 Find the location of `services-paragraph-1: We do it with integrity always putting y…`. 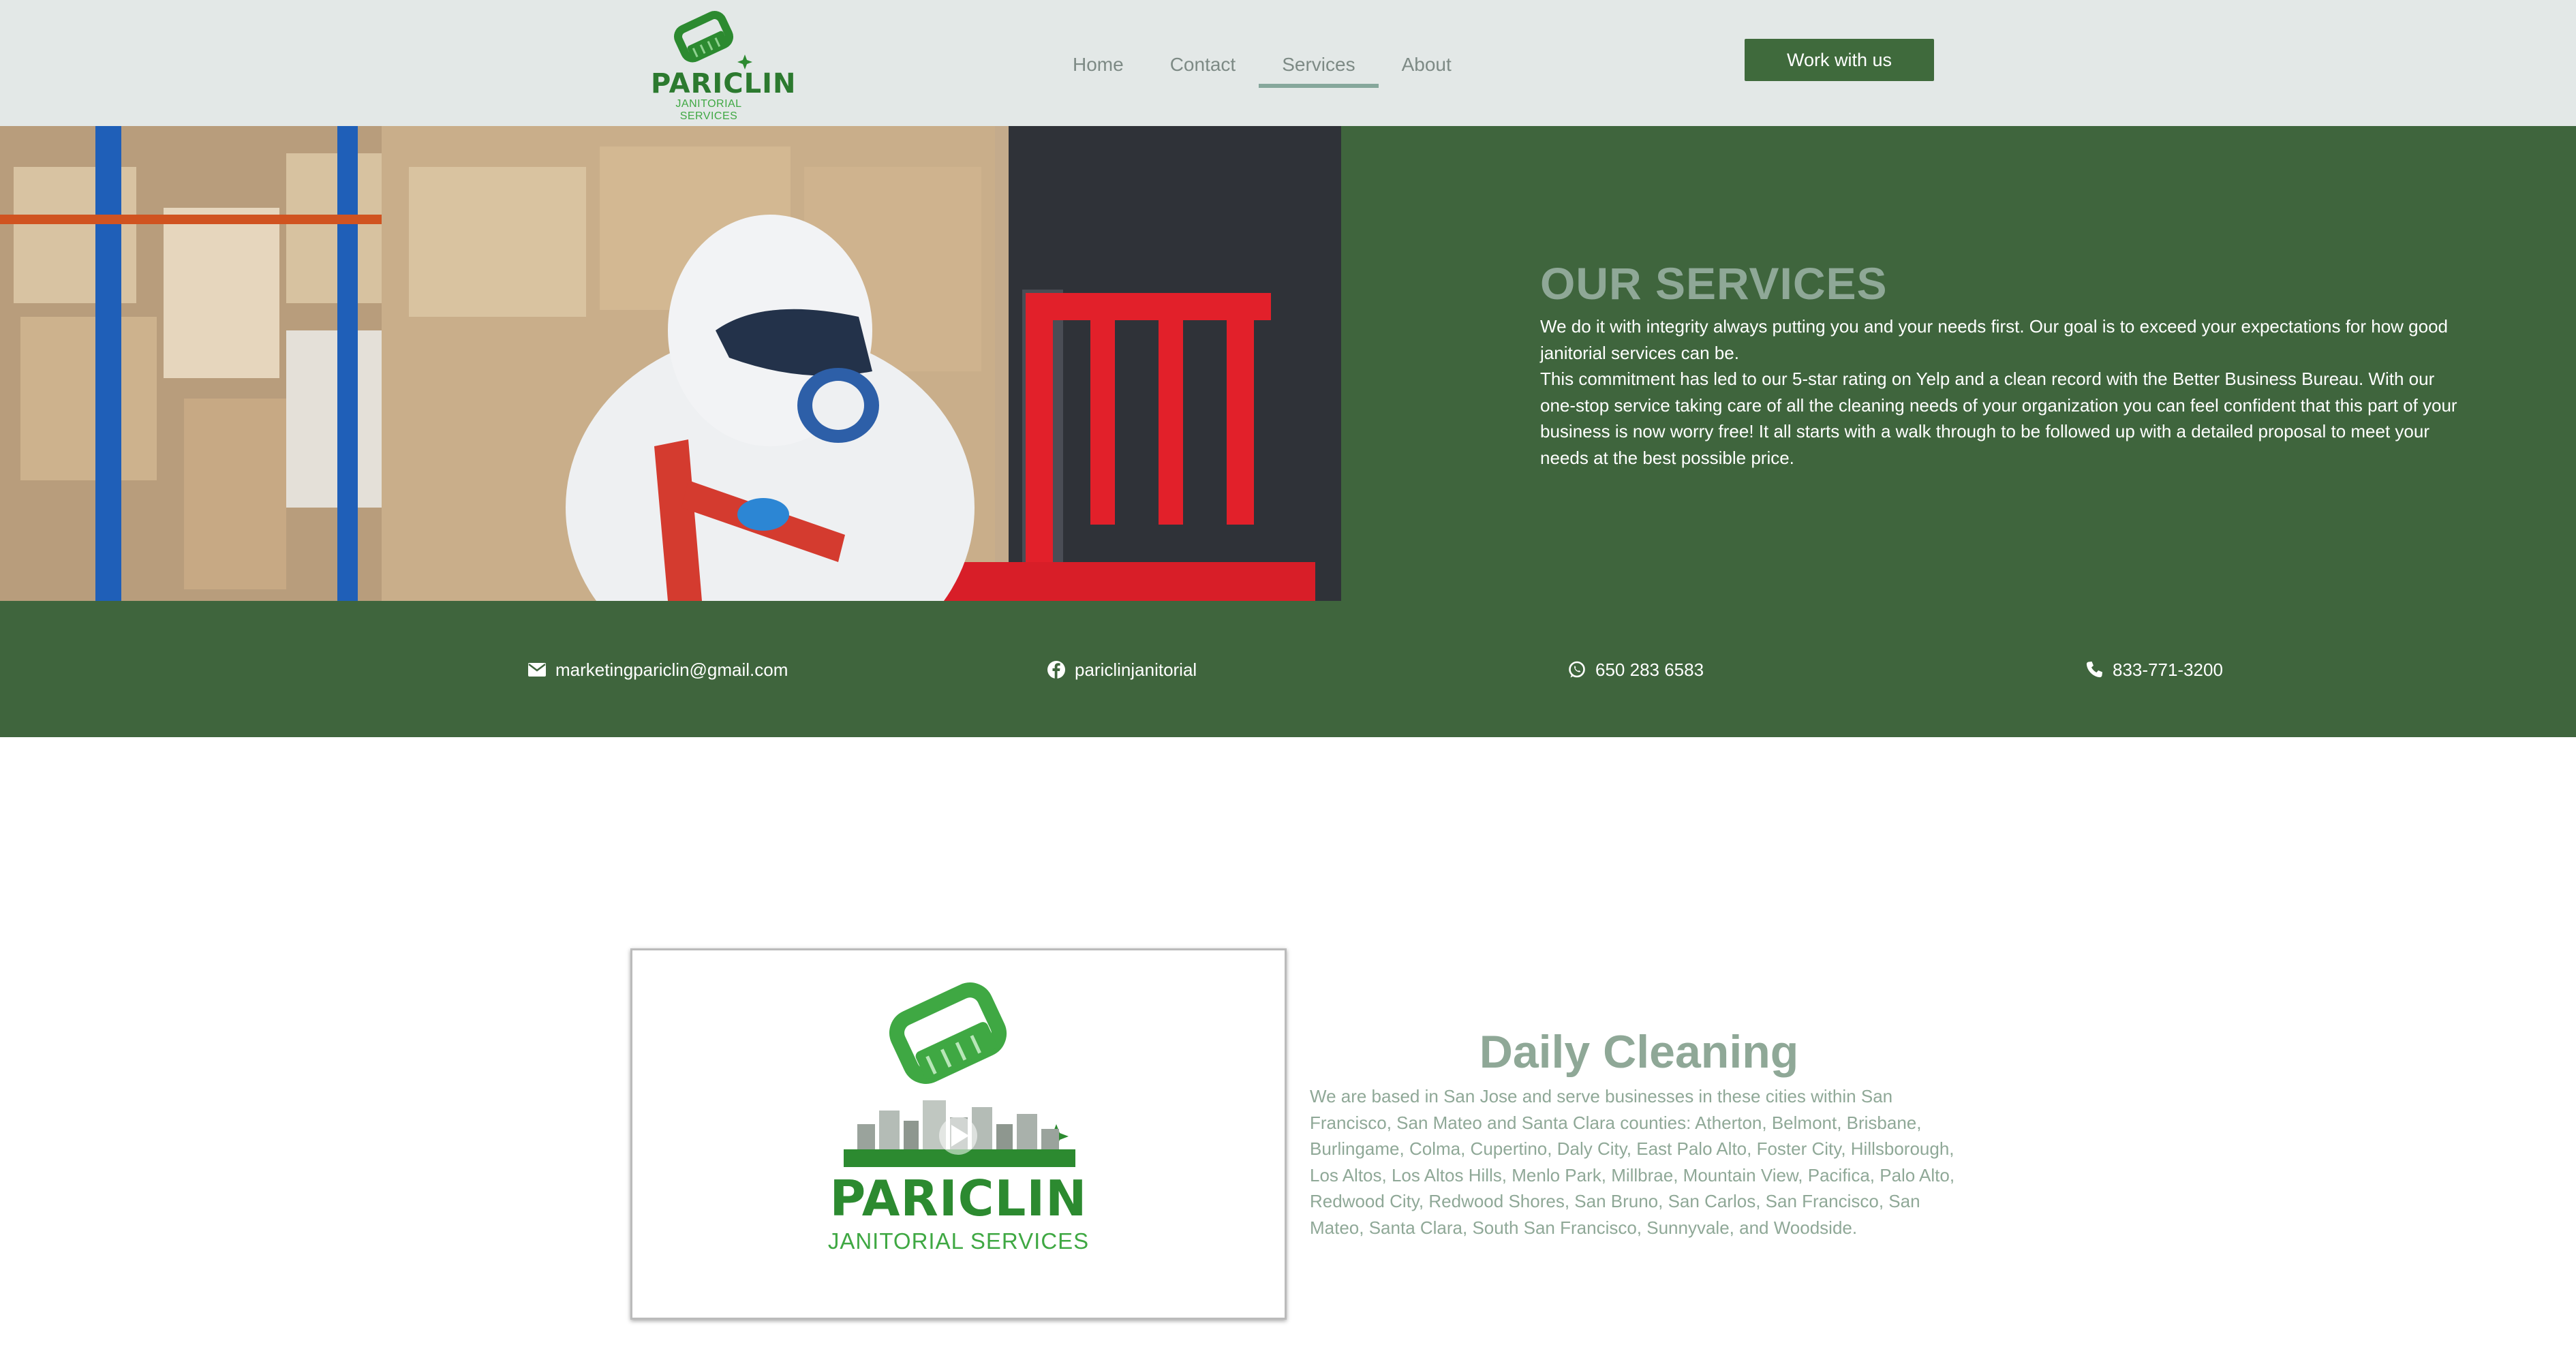

services-paragraph-1: We do it with integrity always putting y… is located at coordinates (1995, 339).